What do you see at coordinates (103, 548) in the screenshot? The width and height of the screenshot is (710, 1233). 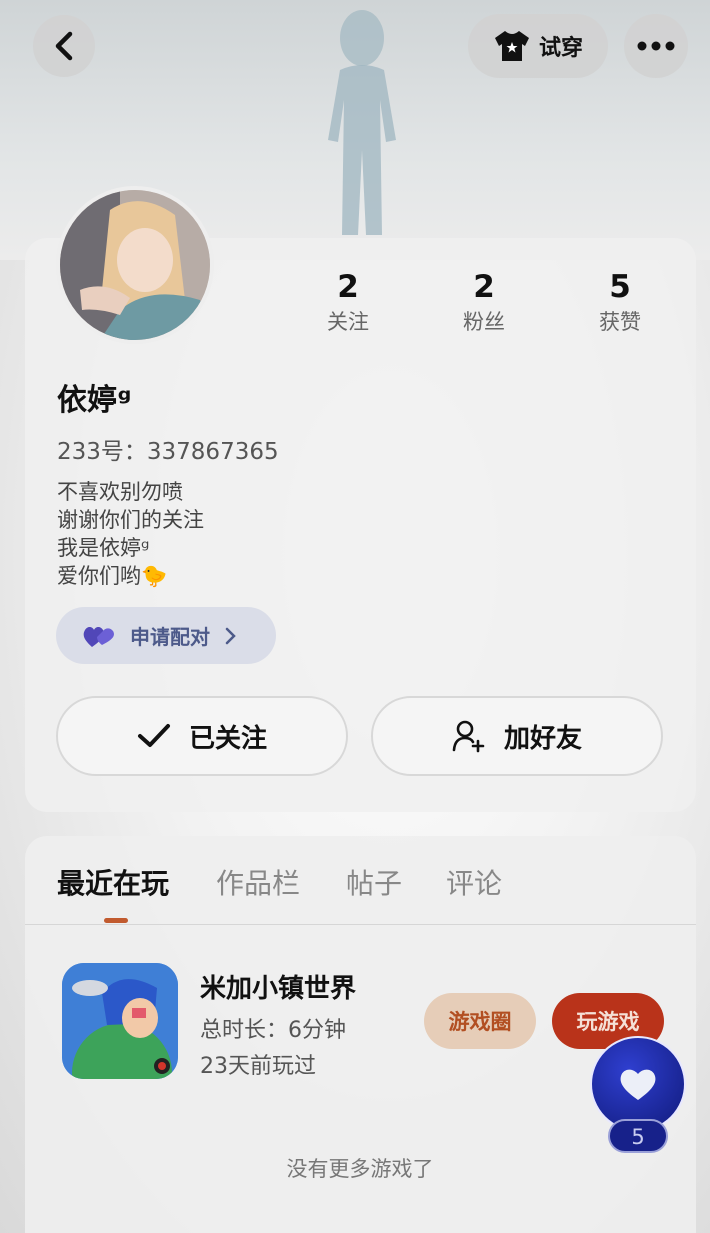 I see `bio-line: 我是依婷ᵍ` at bounding box center [103, 548].